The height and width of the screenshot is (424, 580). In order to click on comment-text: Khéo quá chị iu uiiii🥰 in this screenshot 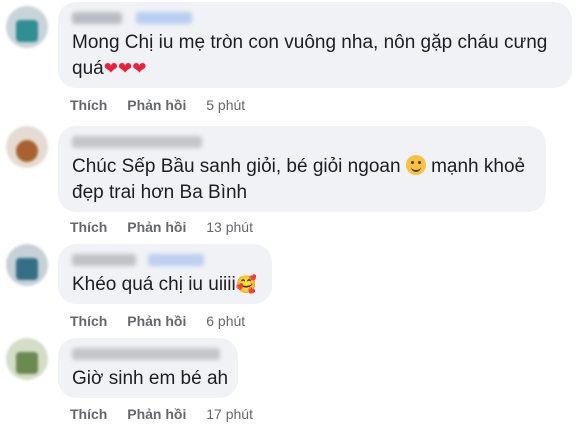, I will do `click(165, 285)`.